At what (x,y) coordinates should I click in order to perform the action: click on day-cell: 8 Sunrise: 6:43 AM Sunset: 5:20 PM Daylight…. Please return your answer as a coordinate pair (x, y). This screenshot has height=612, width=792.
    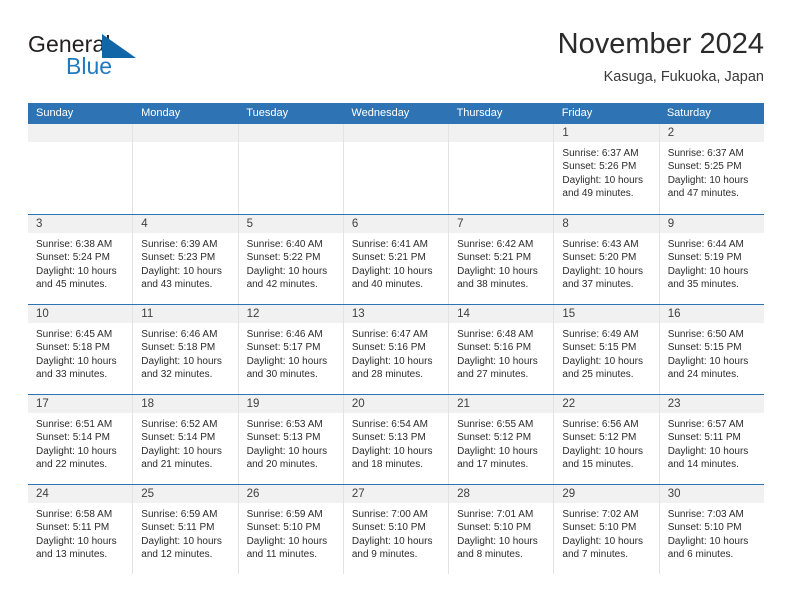
    Looking at the image, I should click on (606, 259).